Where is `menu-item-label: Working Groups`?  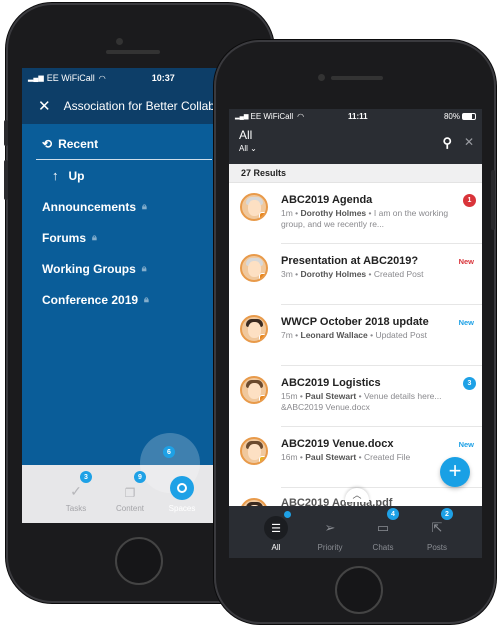
menu-item-label: Working Groups is located at coordinates (89, 268).